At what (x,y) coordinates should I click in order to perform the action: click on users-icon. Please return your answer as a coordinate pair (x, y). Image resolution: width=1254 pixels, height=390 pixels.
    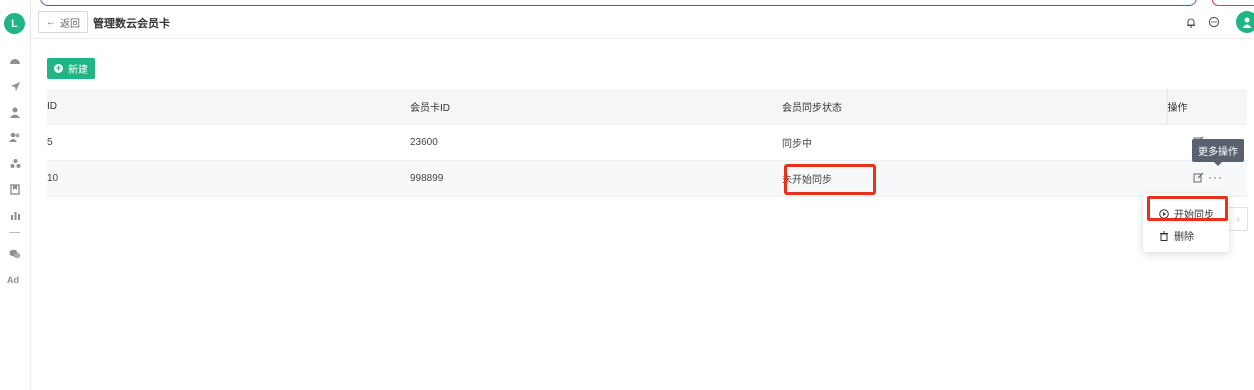
    Looking at the image, I should click on (15, 137).